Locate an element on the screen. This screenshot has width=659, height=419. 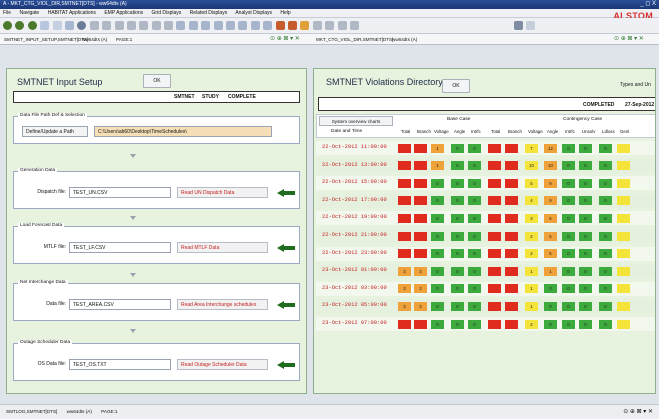
tab-input-setup: SMTNET_INPUT_SETUP,SMTNET[DTS] is located at coordinates (46, 39).